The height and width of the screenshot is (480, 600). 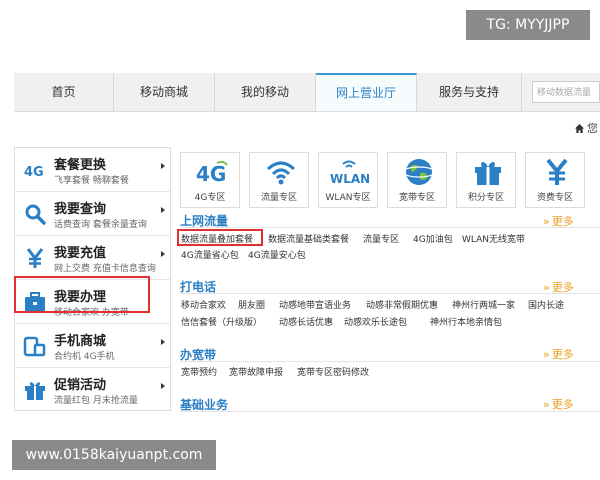 What do you see at coordinates (210, 198) in the screenshot?
I see `tile-label: 4G专区` at bounding box center [210, 198].